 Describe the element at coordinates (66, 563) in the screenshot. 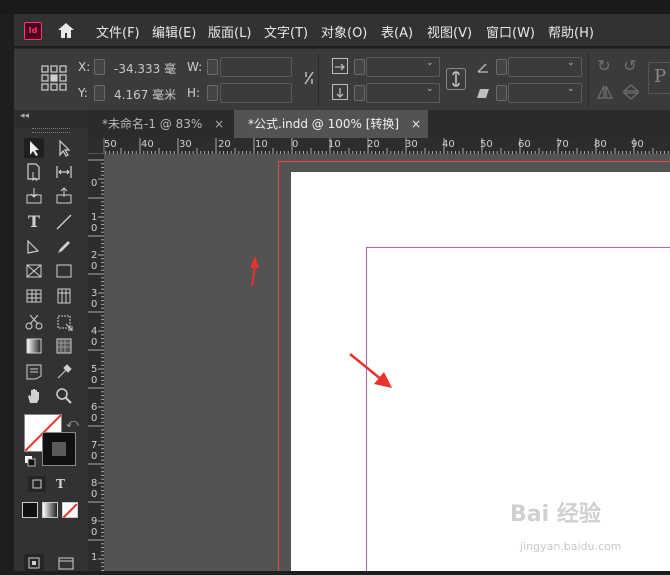

I see `screen-mode-icon` at that location.